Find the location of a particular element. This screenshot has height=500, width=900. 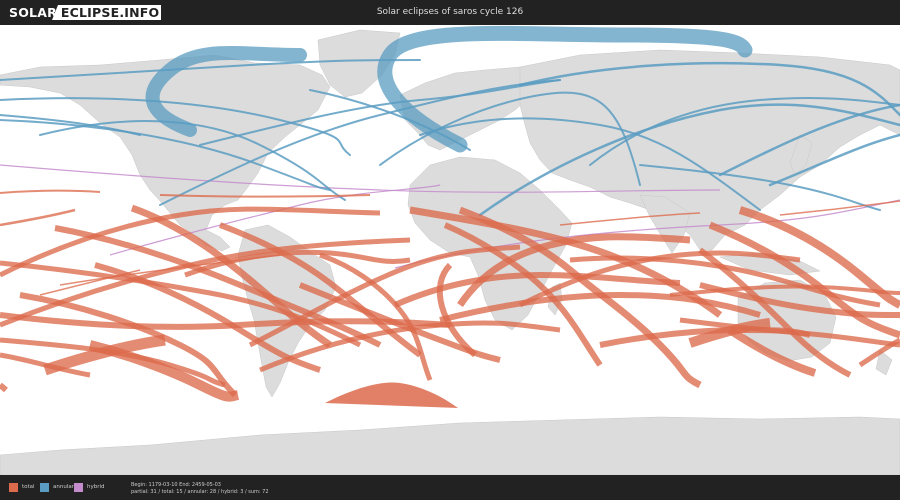

legend-item-annular: annular is located at coordinates (57, 487).